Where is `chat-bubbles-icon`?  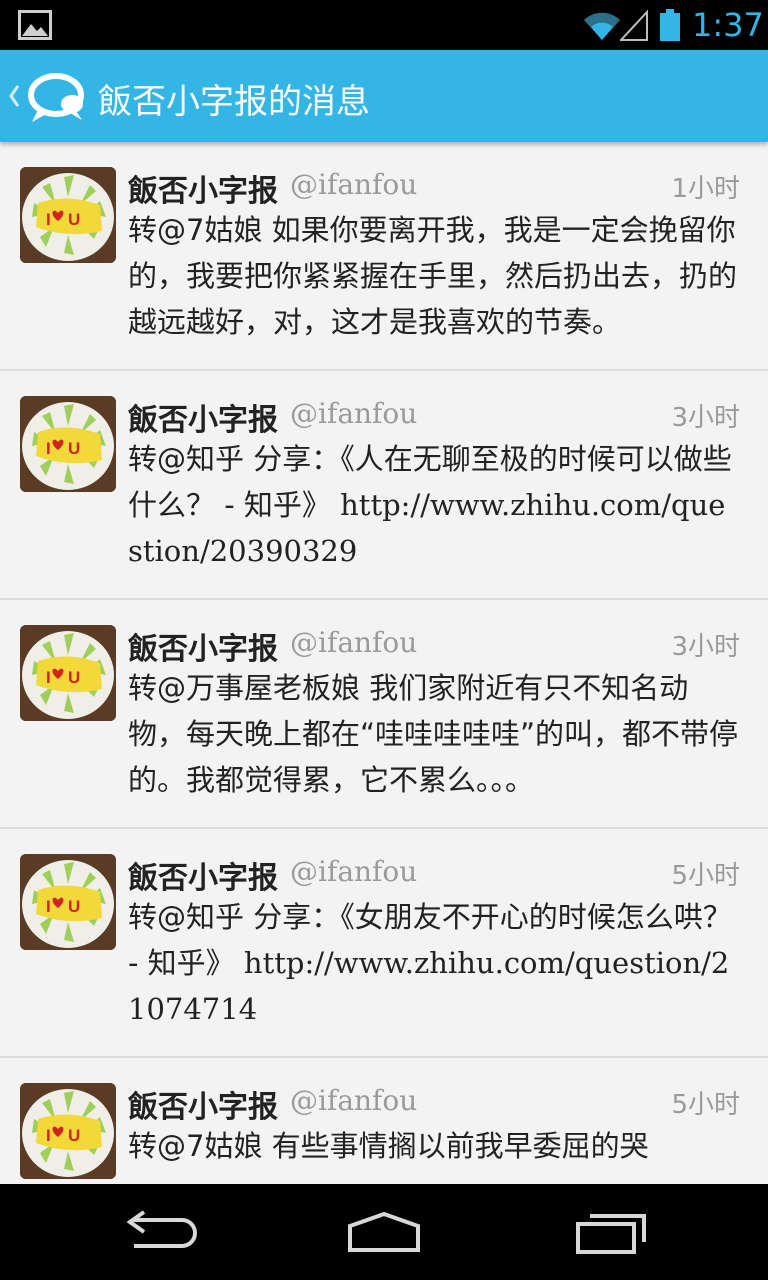 chat-bubbles-icon is located at coordinates (56, 97).